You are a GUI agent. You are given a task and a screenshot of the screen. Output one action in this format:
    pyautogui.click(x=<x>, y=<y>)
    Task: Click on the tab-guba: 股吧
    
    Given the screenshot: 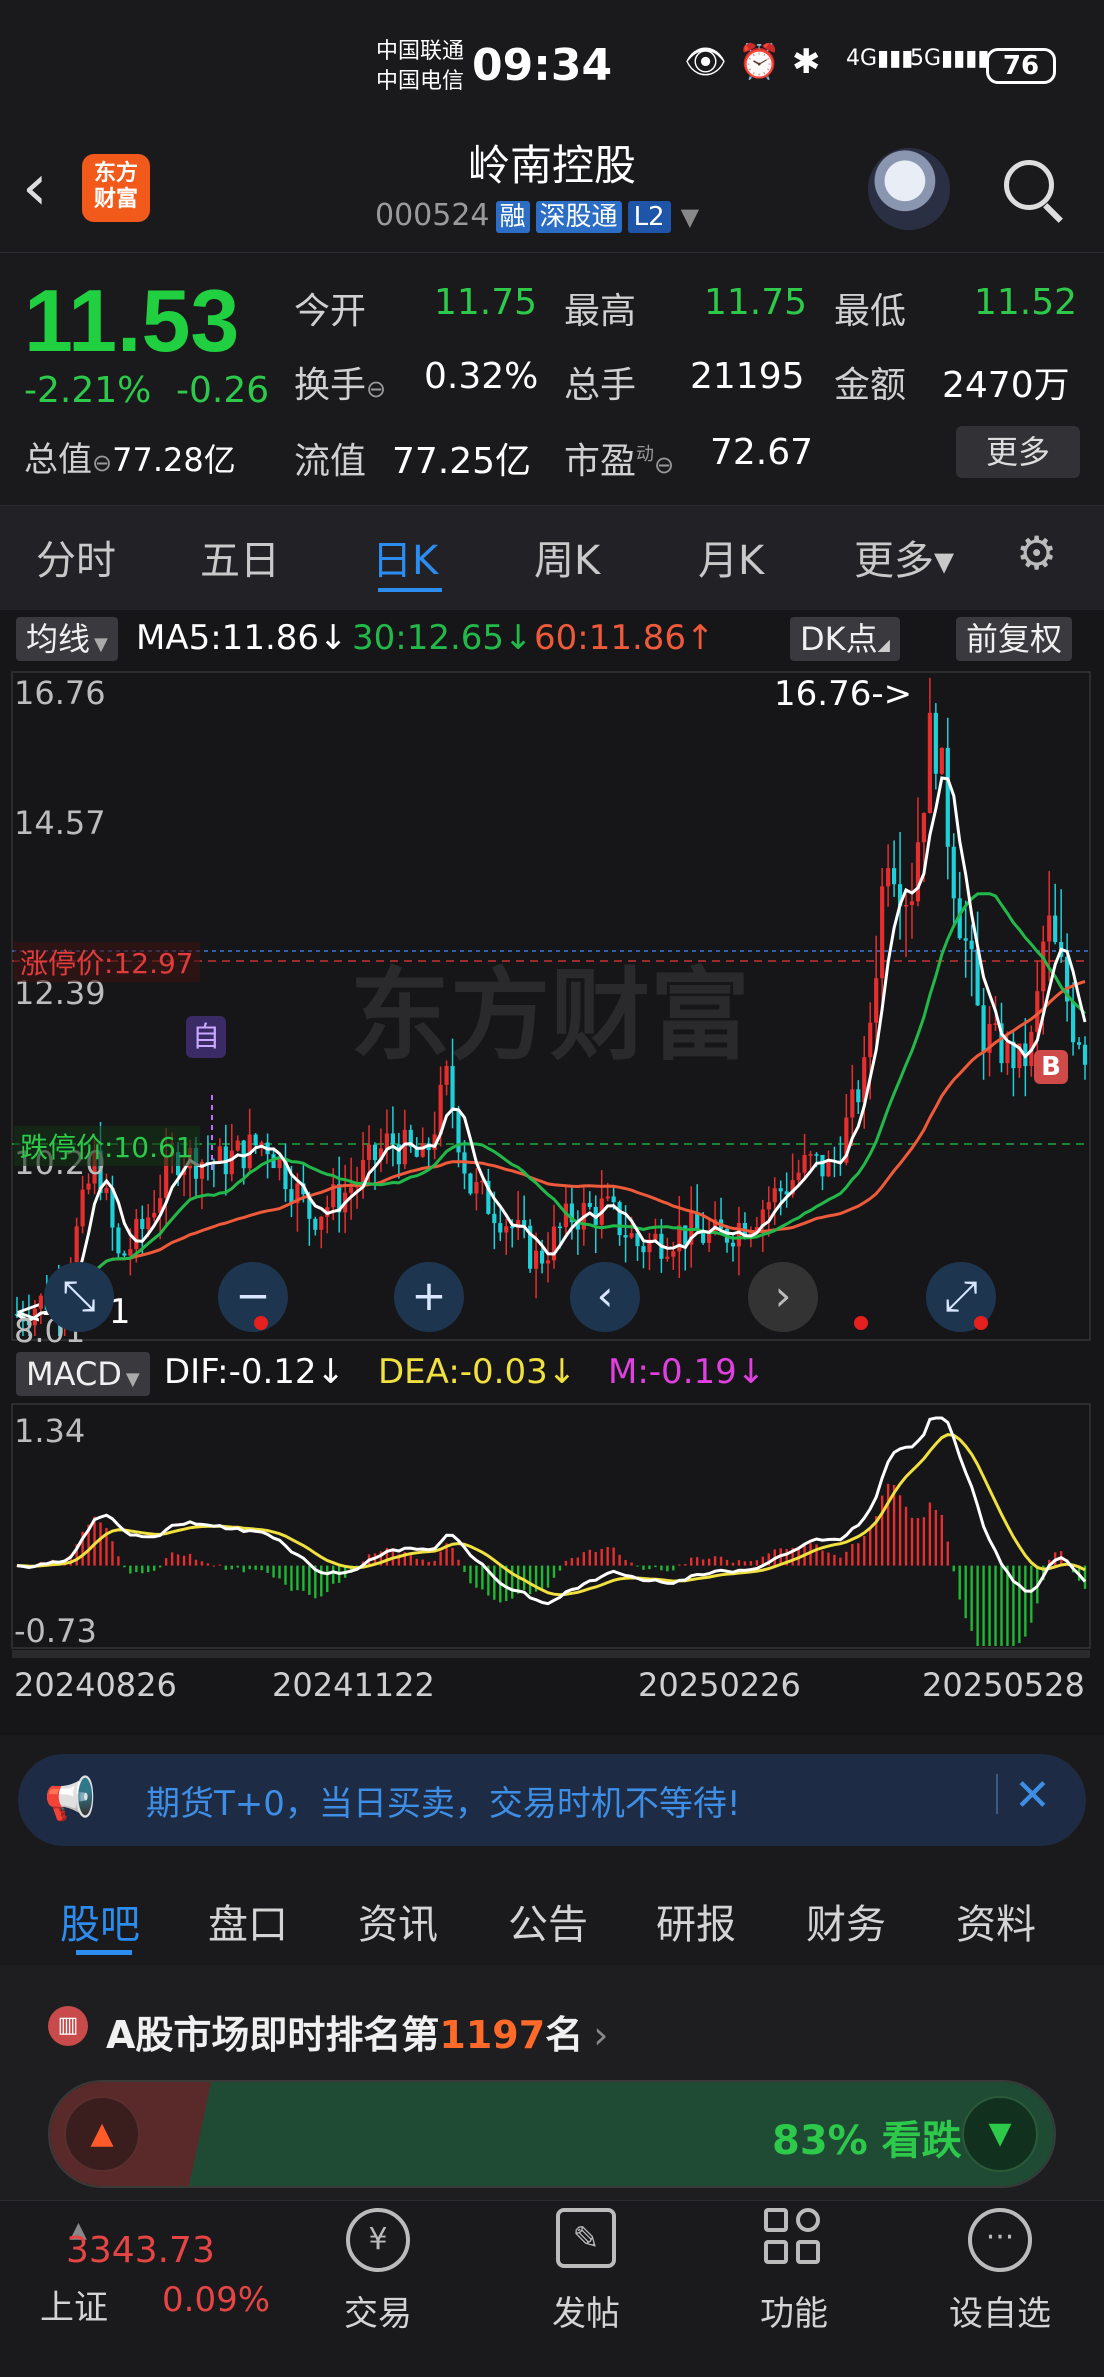 What is the action you would take?
    pyautogui.click(x=100, y=1921)
    